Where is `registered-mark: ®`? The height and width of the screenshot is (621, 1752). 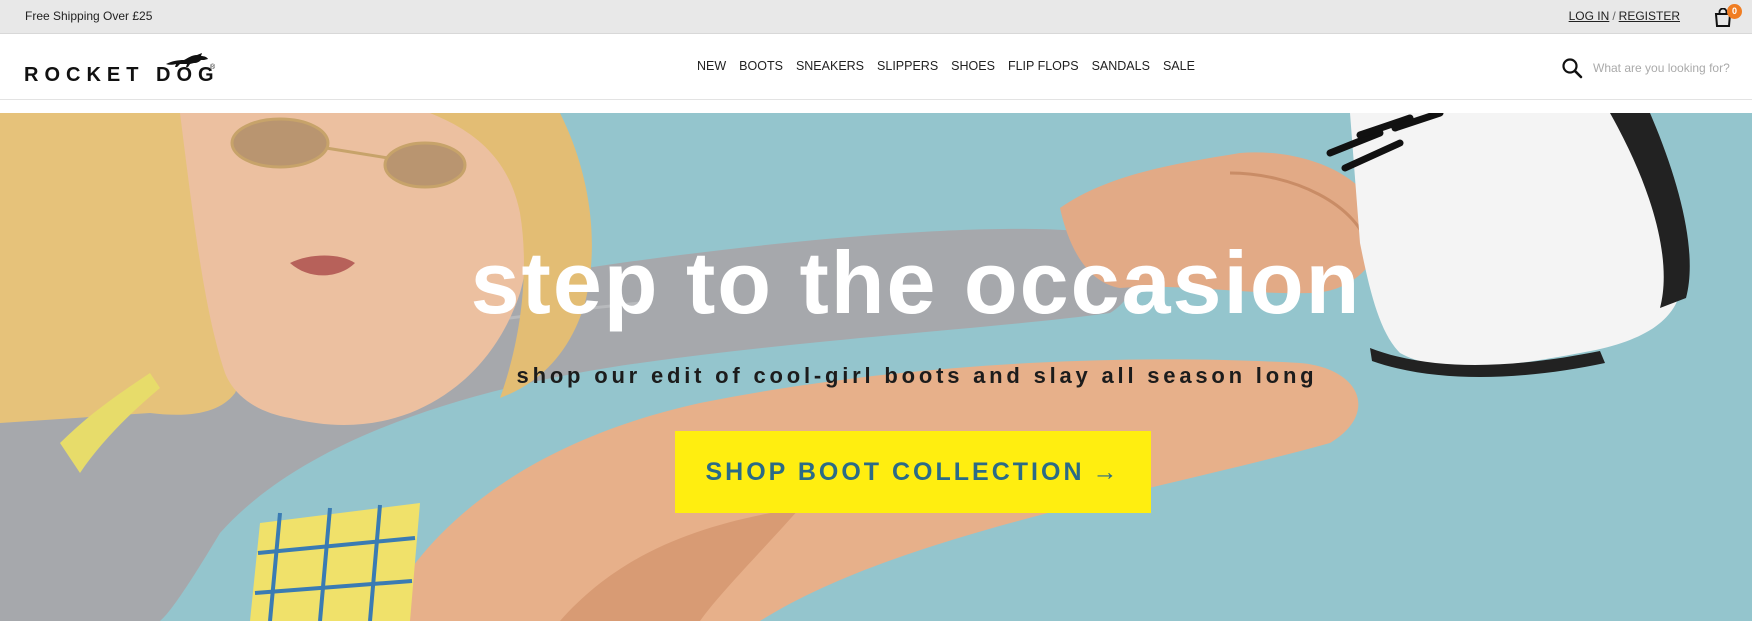
registered-mark: ® is located at coordinates (213, 67).